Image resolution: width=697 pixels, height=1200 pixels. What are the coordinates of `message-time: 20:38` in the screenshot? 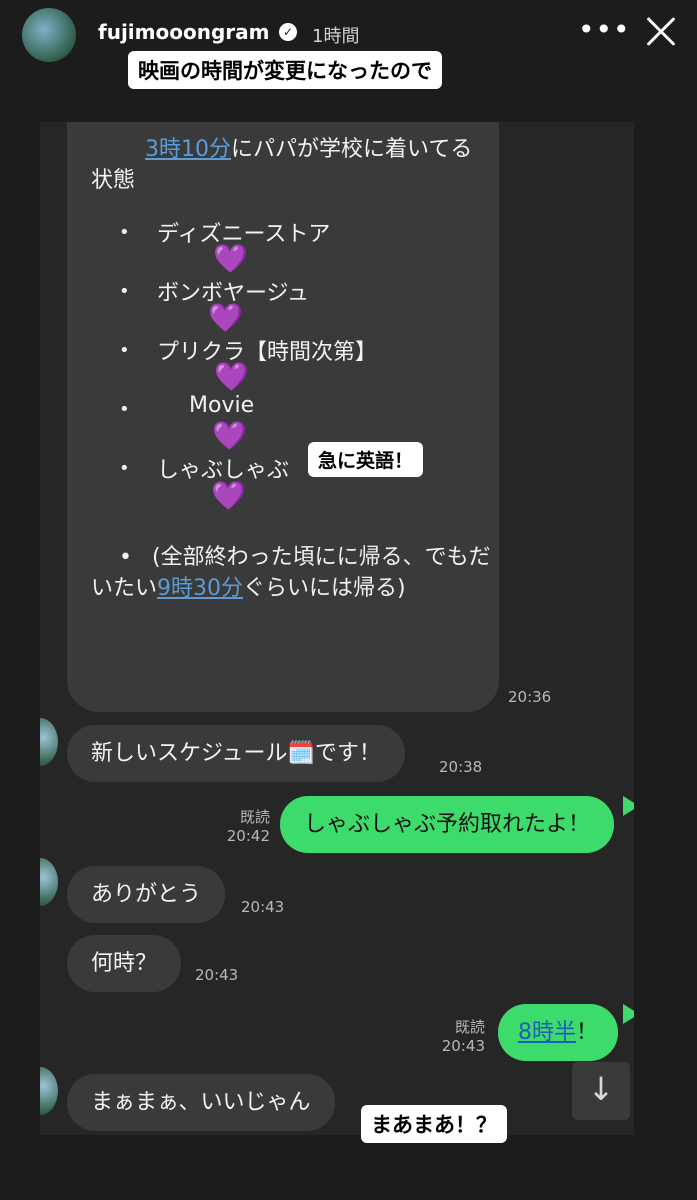 It's located at (461, 767).